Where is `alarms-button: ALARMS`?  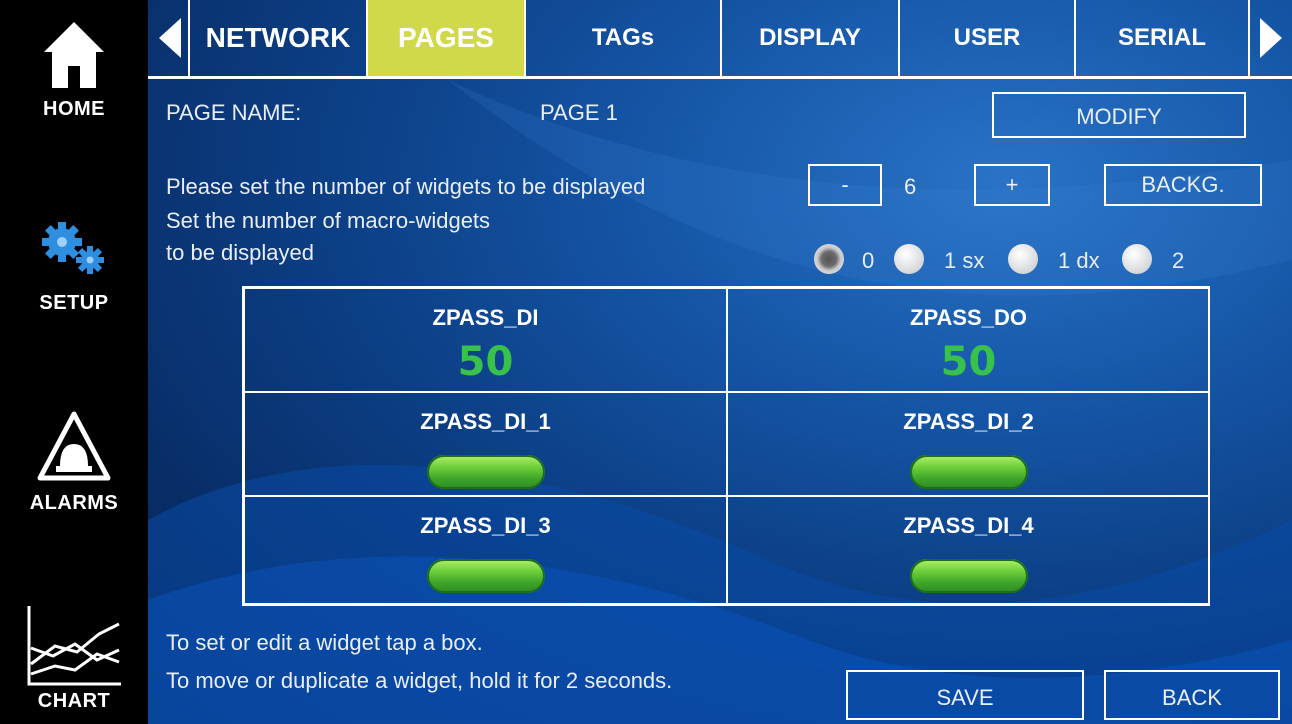 alarms-button: ALARMS is located at coordinates (74, 462).